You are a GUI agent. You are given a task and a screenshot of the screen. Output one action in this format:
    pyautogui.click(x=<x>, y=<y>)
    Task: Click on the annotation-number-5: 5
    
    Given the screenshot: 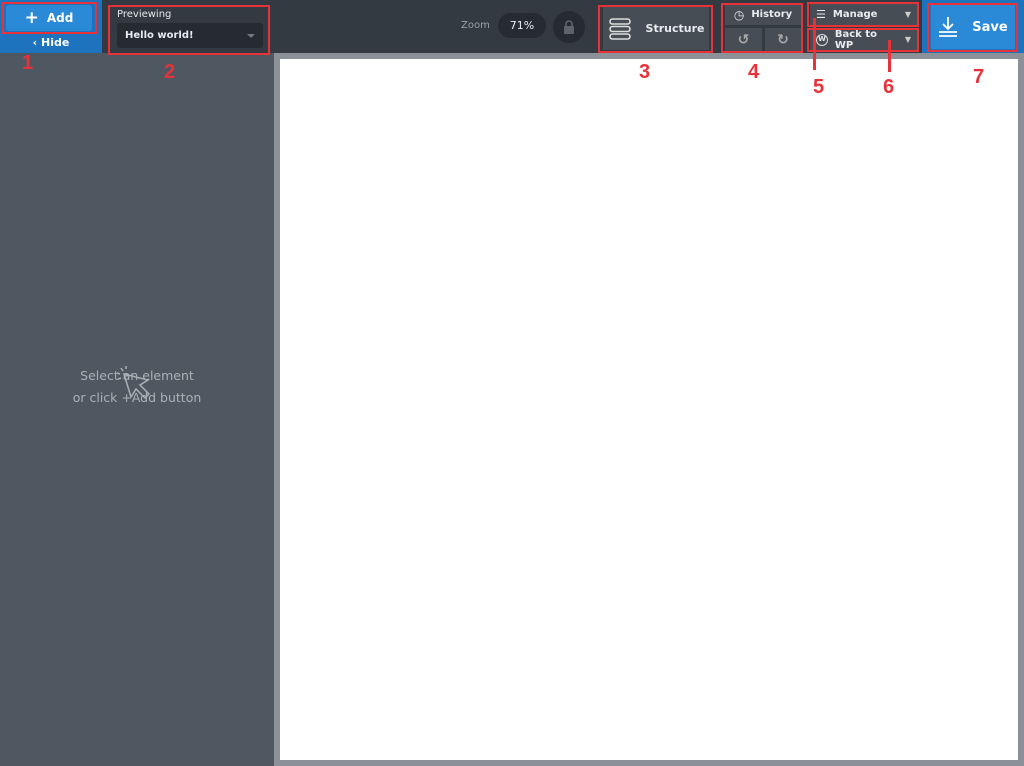 What is the action you would take?
    pyautogui.click(x=819, y=87)
    